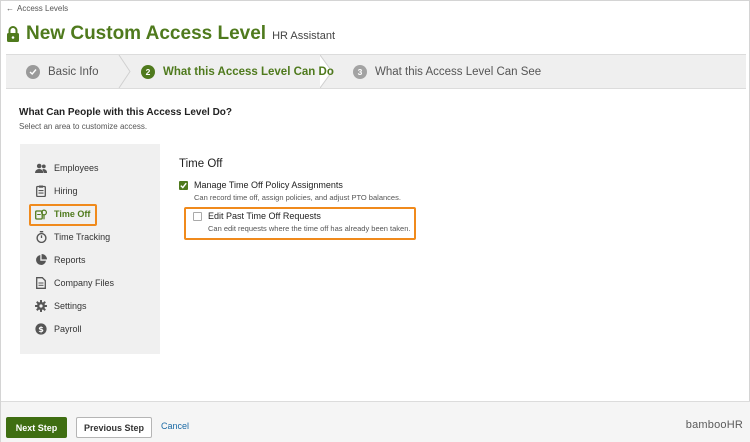 The image size is (750, 442). I want to click on sidebar-item-company-files: Company Files, so click(74, 283).